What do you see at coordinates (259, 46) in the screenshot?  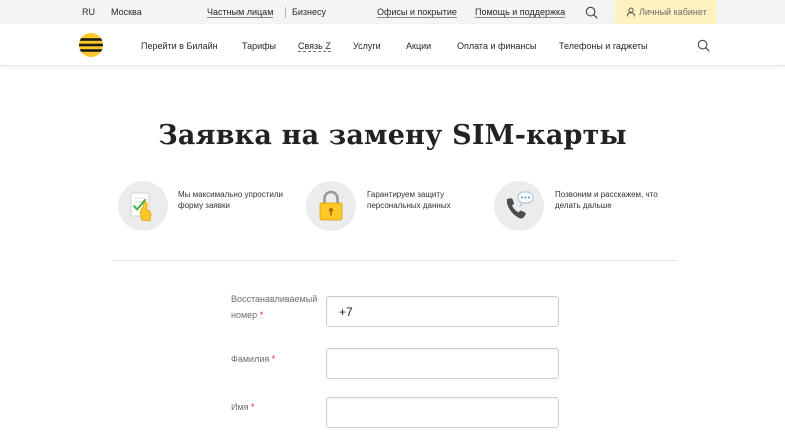 I see `nav-item-tariffs: Тарифы` at bounding box center [259, 46].